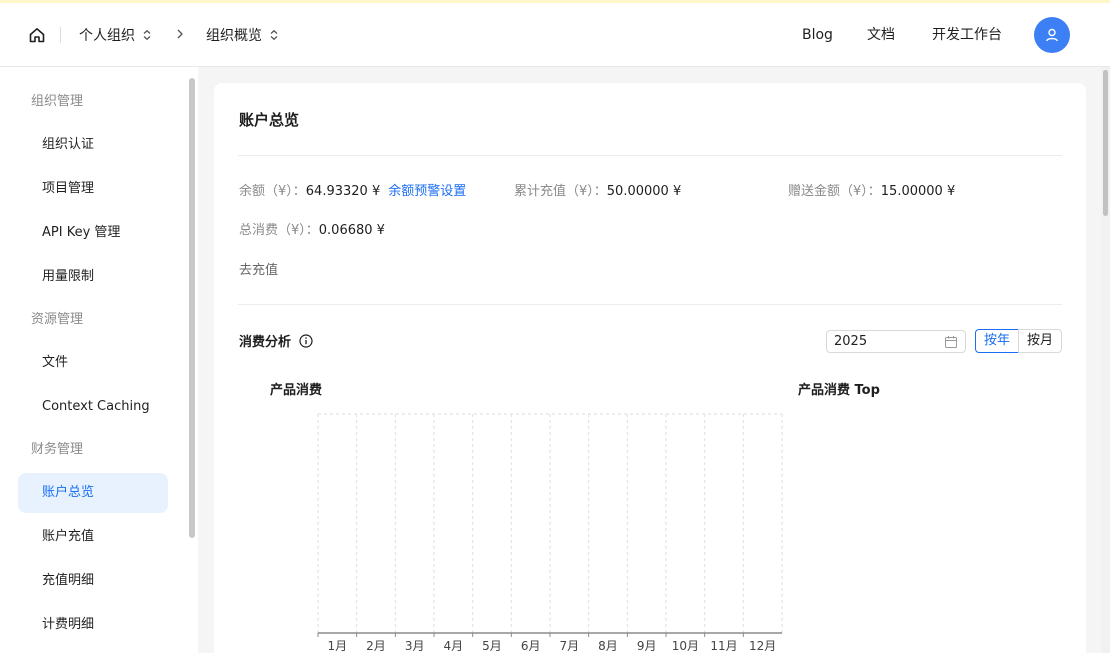 This screenshot has width=1110, height=653. Describe the element at coordinates (93, 233) in the screenshot. I see `sidebar-item-api-keys: API Key 管理` at that location.